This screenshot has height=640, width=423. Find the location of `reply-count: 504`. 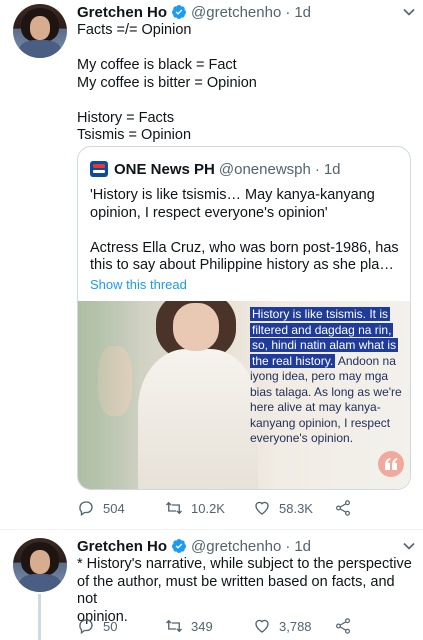

reply-count: 504 is located at coordinates (114, 508).